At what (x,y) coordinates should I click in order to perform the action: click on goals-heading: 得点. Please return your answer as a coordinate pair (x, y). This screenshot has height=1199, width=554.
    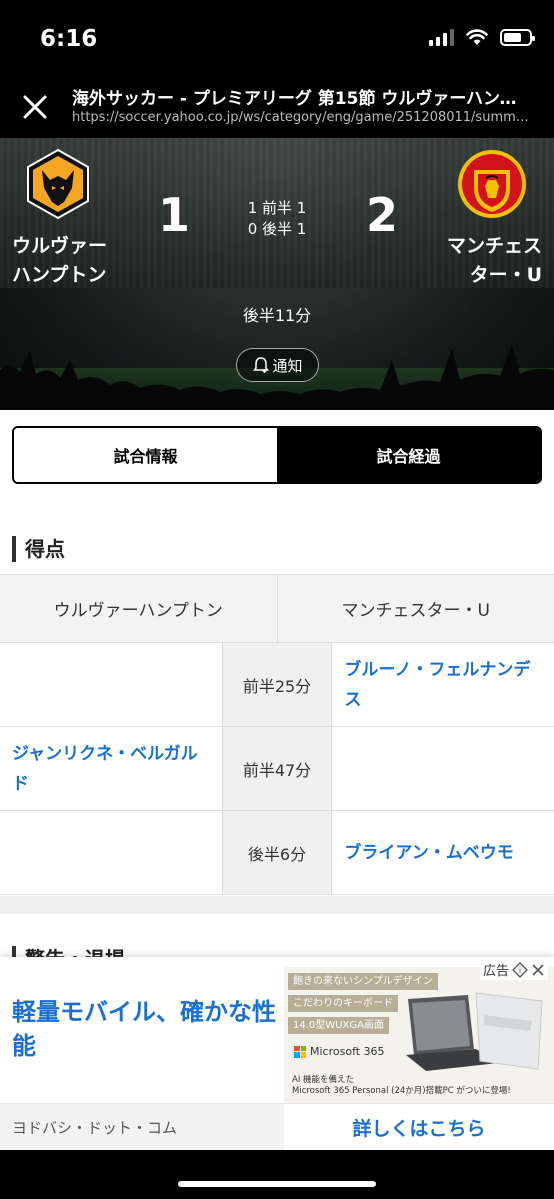
    Looking at the image, I should click on (38, 549).